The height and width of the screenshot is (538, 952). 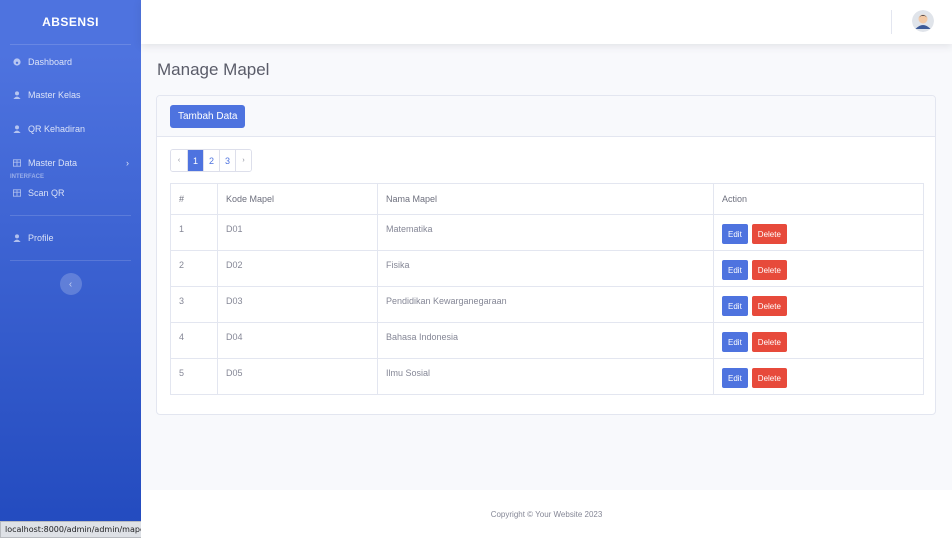 What do you see at coordinates (194, 376) in the screenshot?
I see `cell-number: 5` at bounding box center [194, 376].